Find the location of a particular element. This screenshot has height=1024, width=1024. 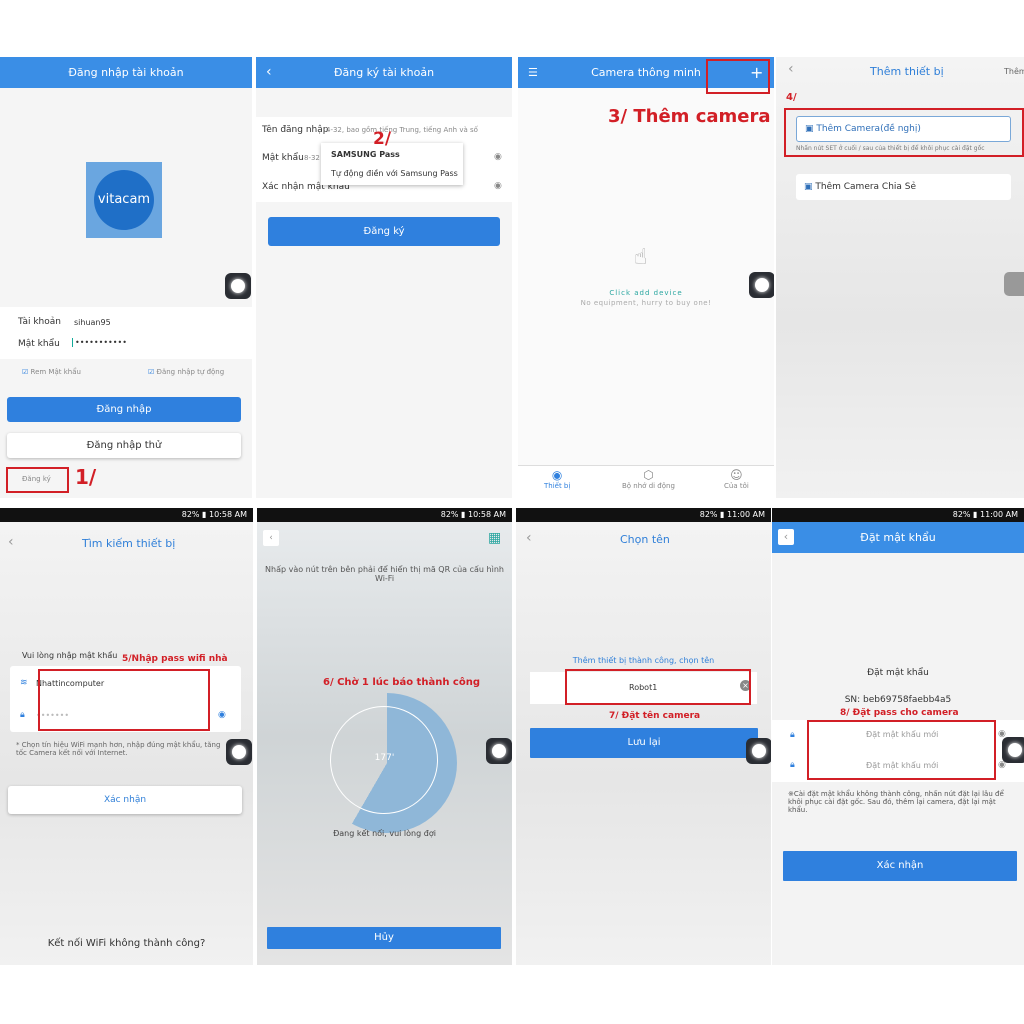

tap-hand-icon: ☝ is located at coordinates (641, 257).